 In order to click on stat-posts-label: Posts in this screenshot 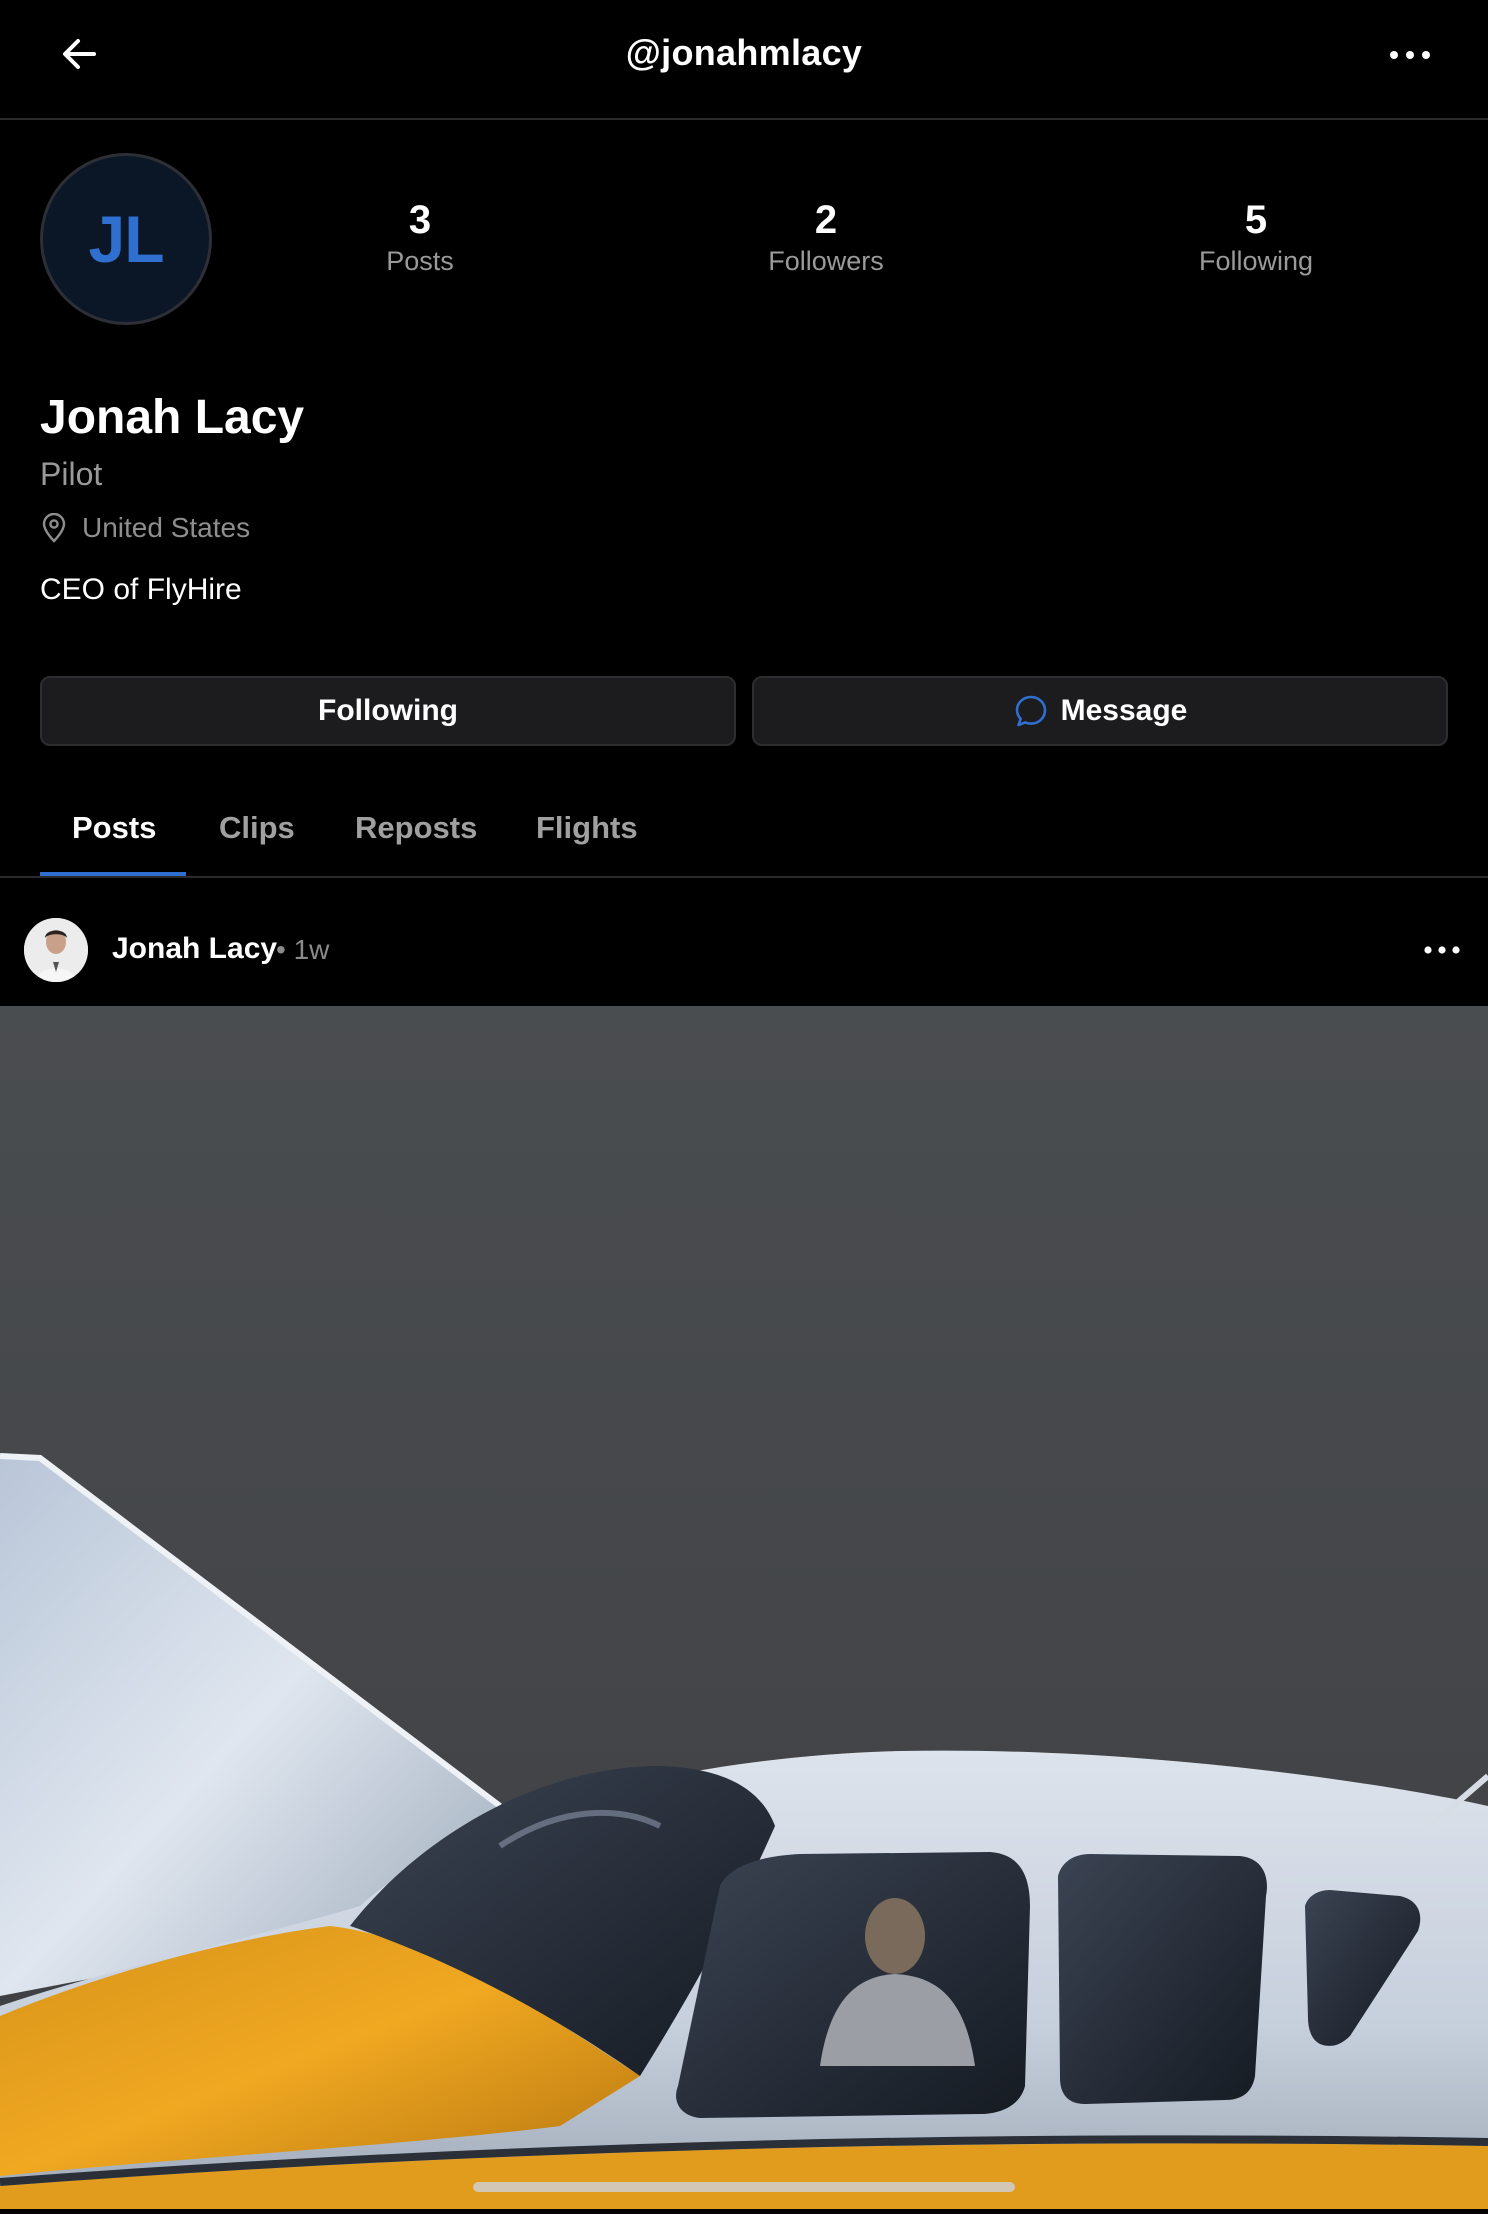, I will do `click(420, 261)`.